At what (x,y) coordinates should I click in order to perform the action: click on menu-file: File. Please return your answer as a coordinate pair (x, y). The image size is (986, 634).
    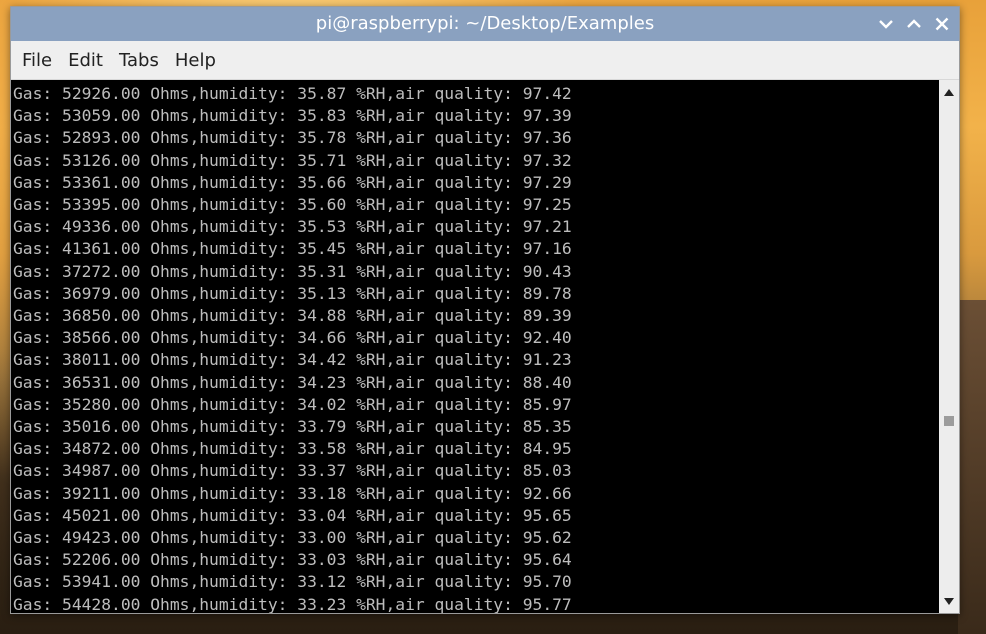
    Looking at the image, I should click on (37, 60).